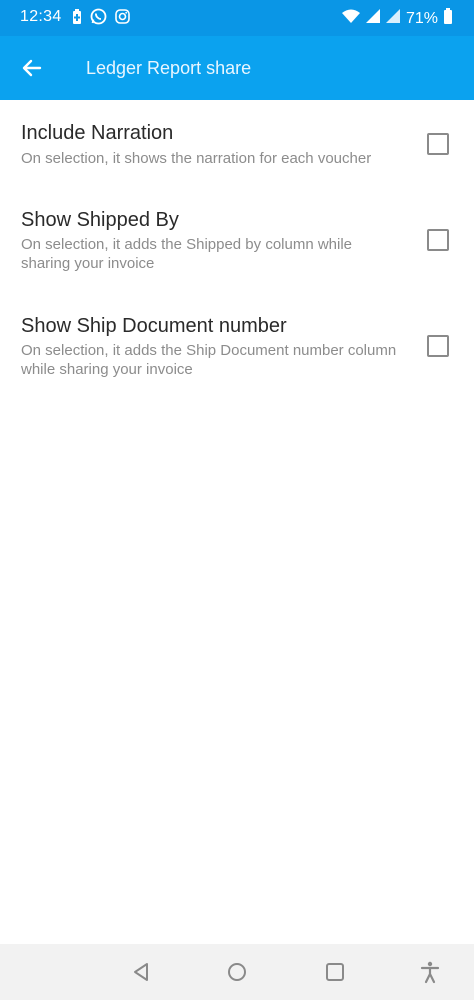  I want to click on arrow-left-icon, so click(32, 68).